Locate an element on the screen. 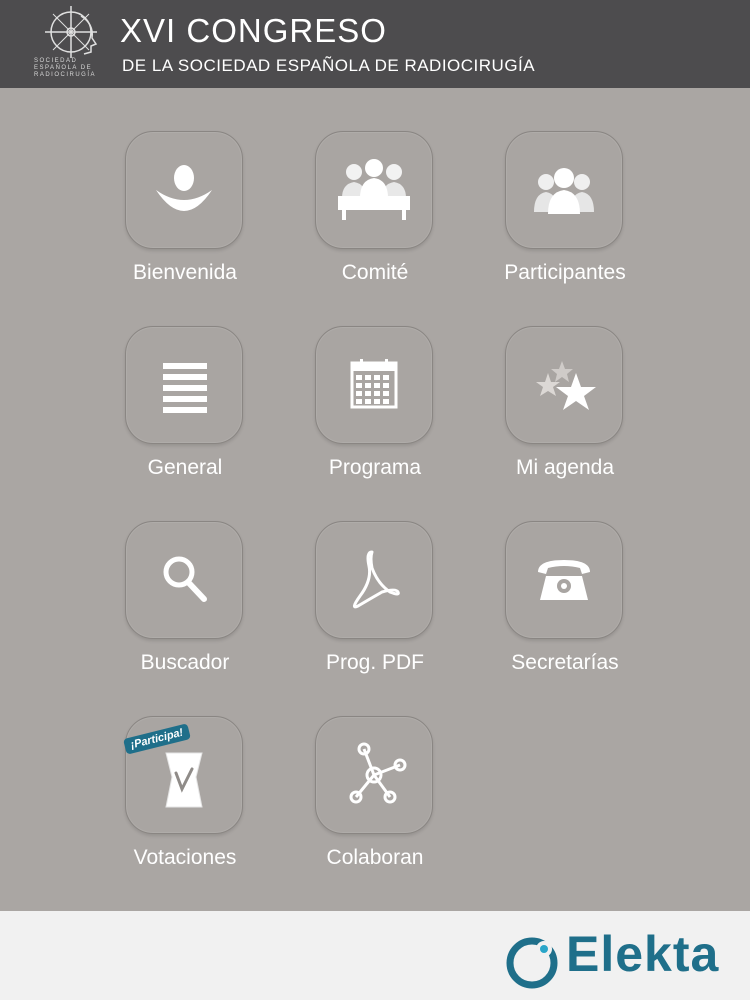 The height and width of the screenshot is (1000, 750). welcome-icon is located at coordinates (184, 188).